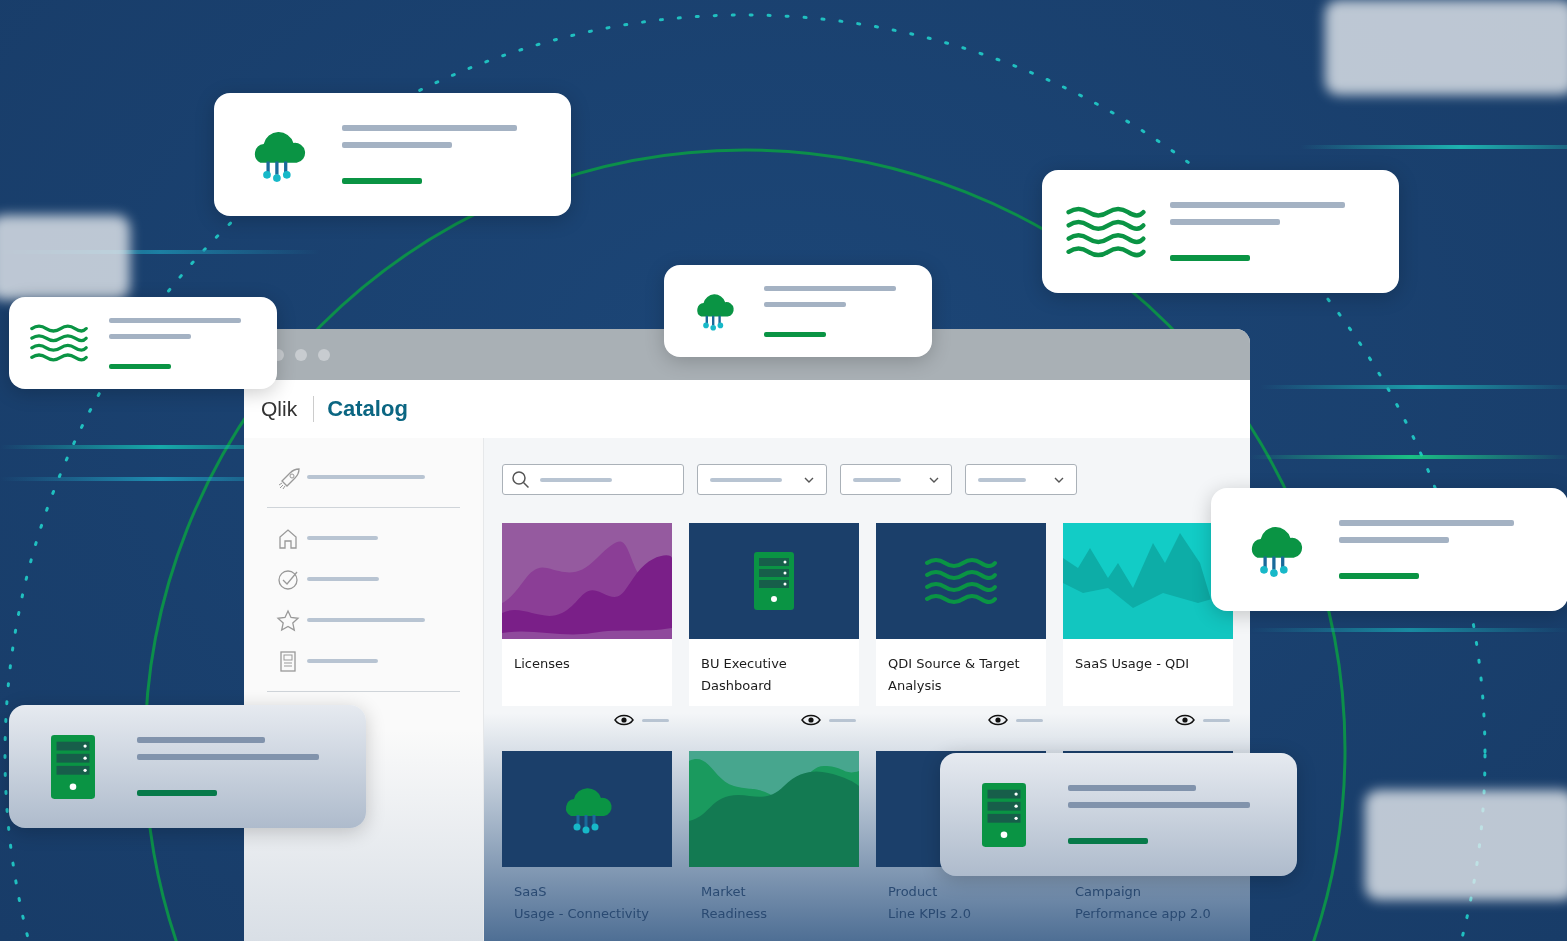  I want to click on search-field, so click(593, 479).